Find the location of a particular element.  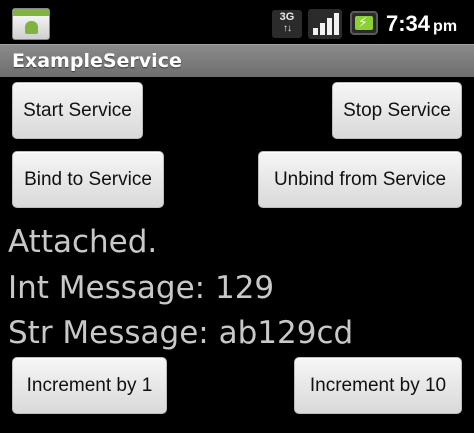

stop-service-button: Stop Service is located at coordinates (397, 110).